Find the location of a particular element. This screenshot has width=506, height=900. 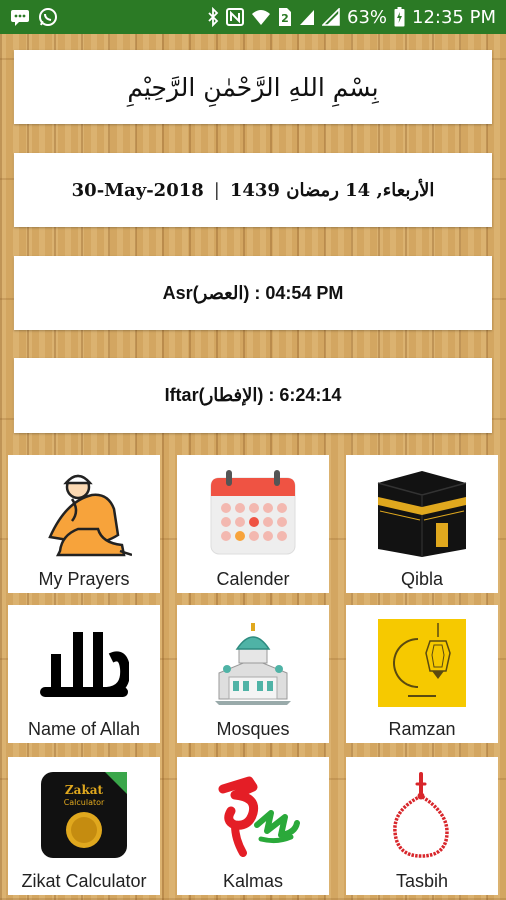

calendar-icon is located at coordinates (253, 513).